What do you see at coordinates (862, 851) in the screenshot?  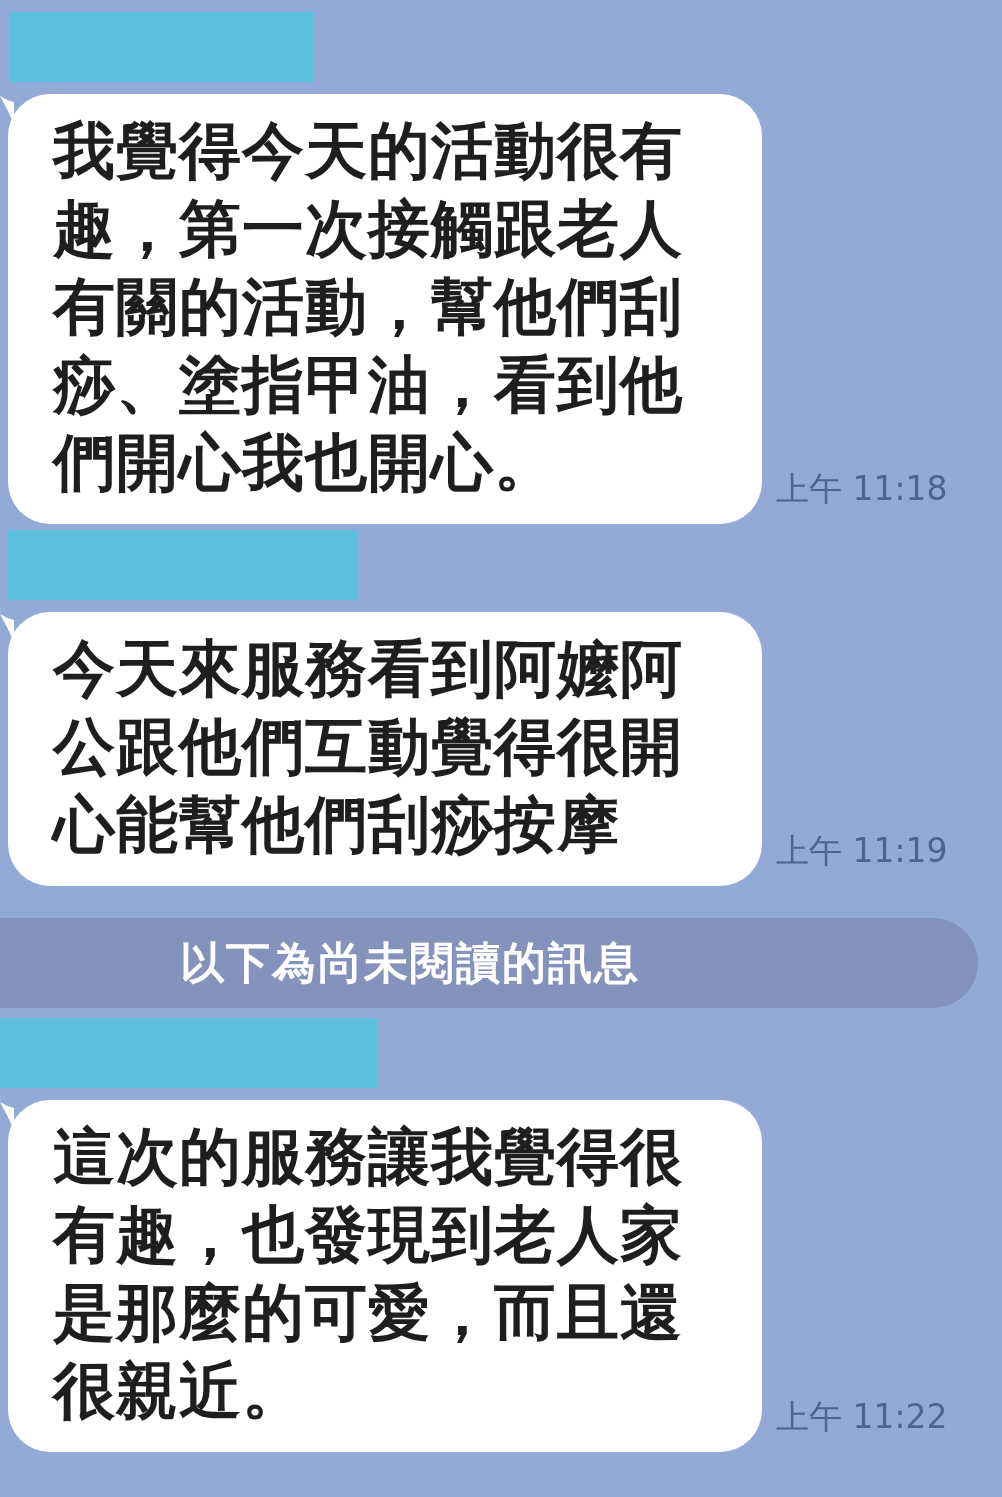 I see `message-time: 上午 11:19` at bounding box center [862, 851].